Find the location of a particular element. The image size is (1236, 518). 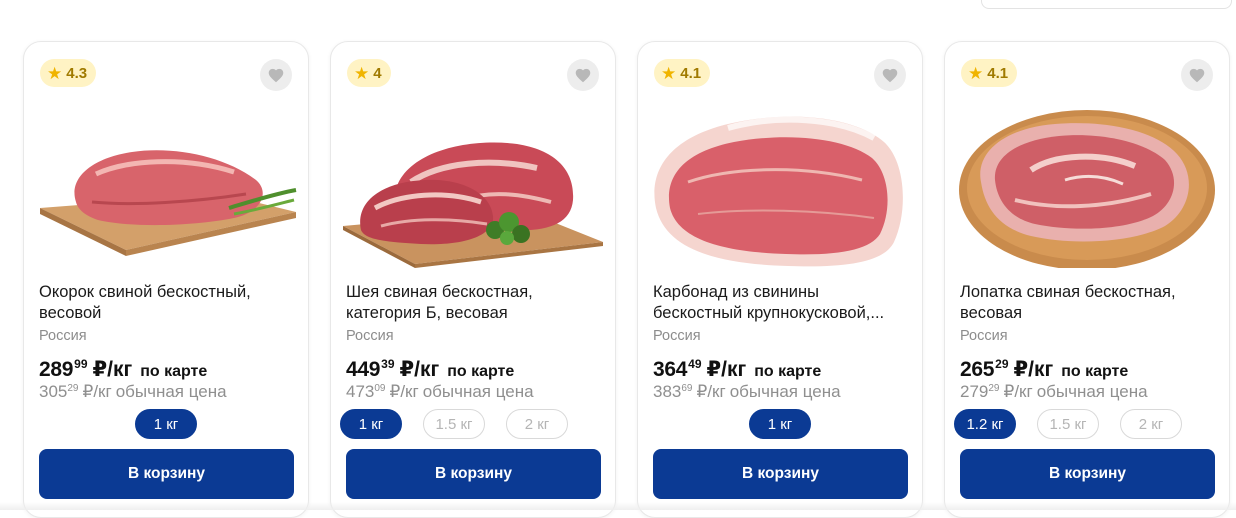

card-price-integer: 289 is located at coordinates (56, 369).